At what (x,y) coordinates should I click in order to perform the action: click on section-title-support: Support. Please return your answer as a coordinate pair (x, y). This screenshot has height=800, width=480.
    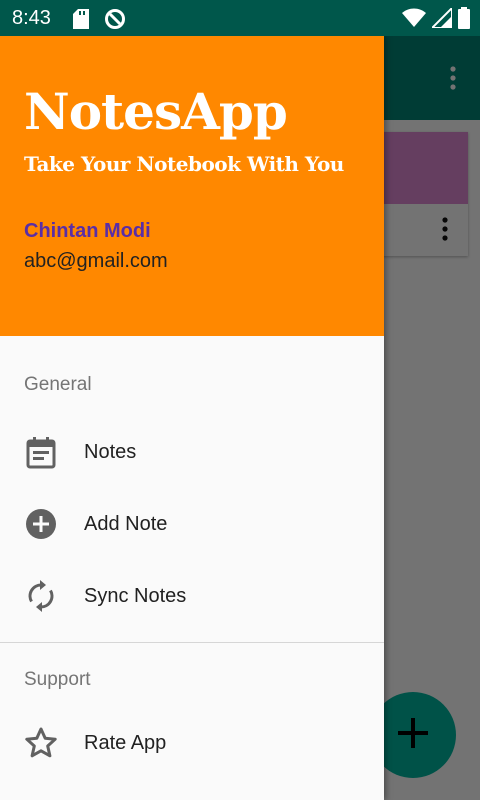
    Looking at the image, I should click on (57, 679).